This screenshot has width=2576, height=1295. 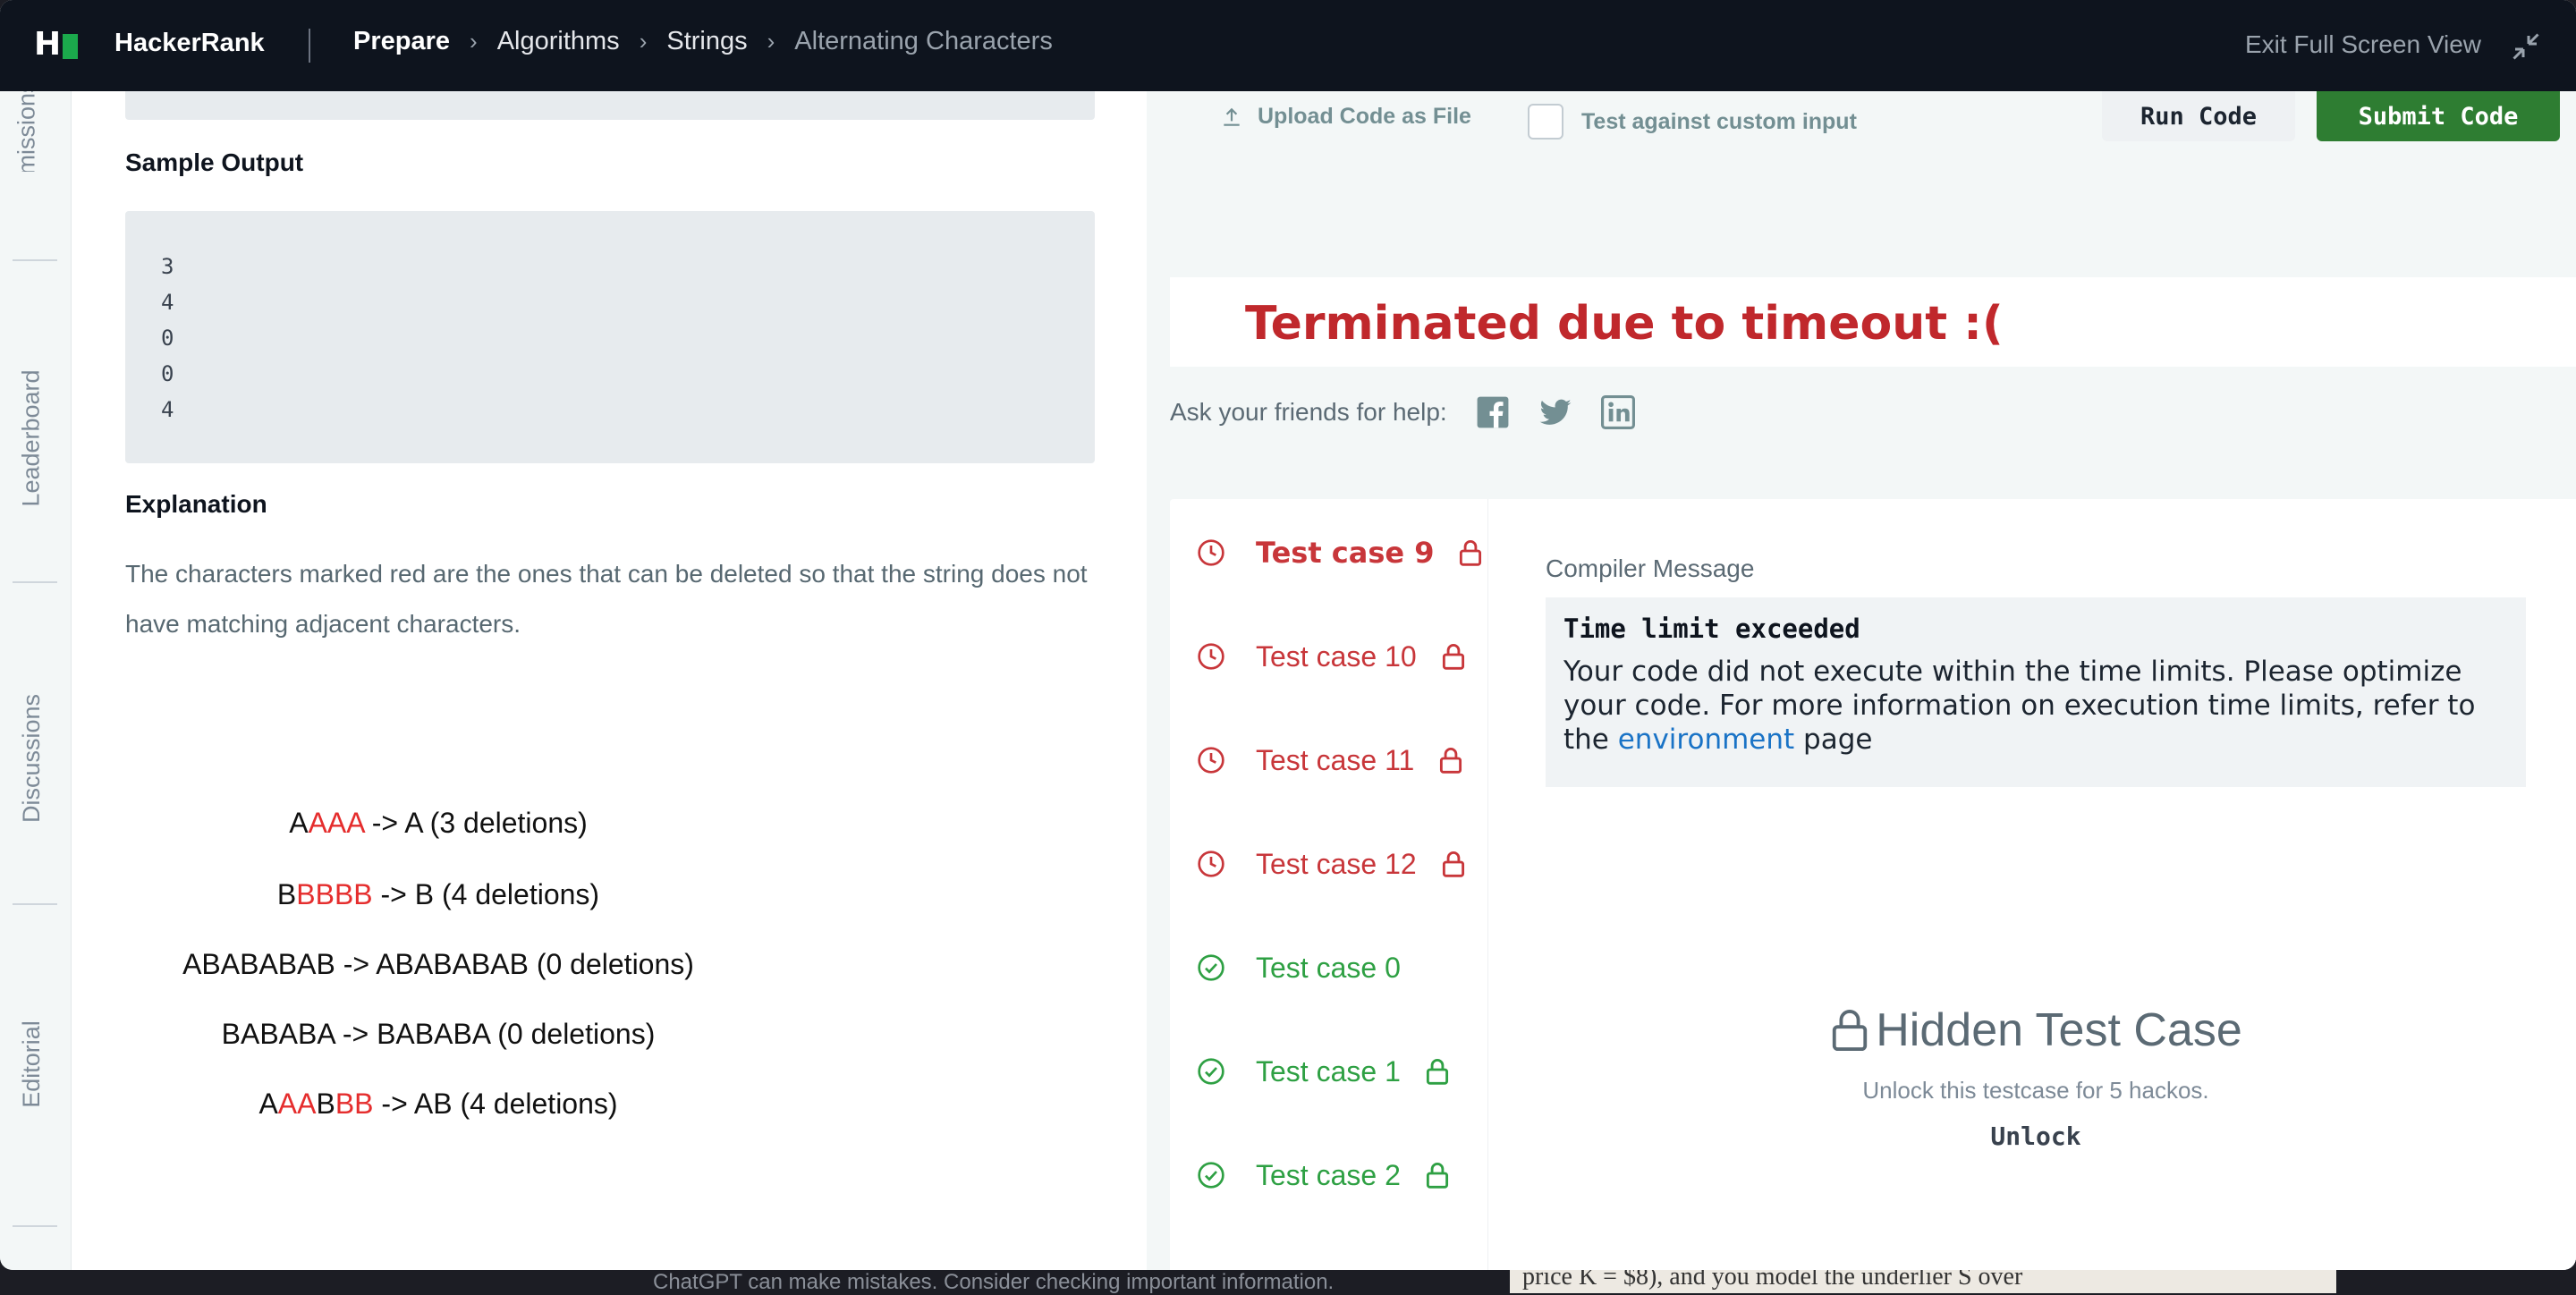 I want to click on test-case-item: Test case 11, so click(x=1329, y=760).